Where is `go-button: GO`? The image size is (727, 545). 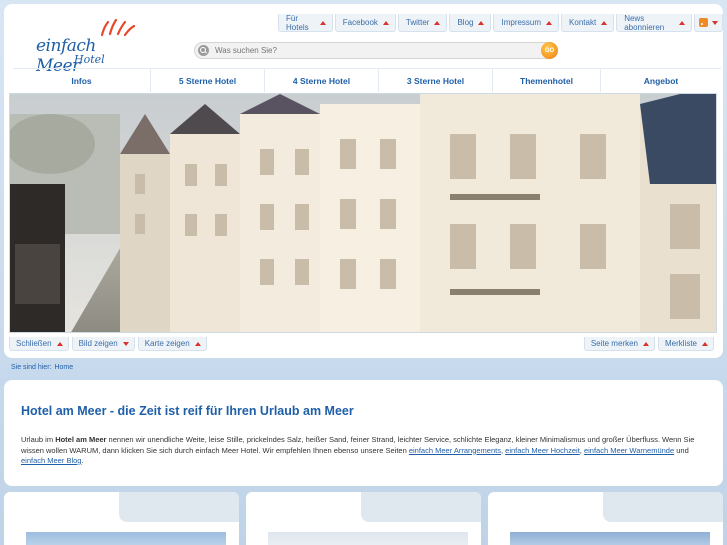
go-button: GO is located at coordinates (549, 50).